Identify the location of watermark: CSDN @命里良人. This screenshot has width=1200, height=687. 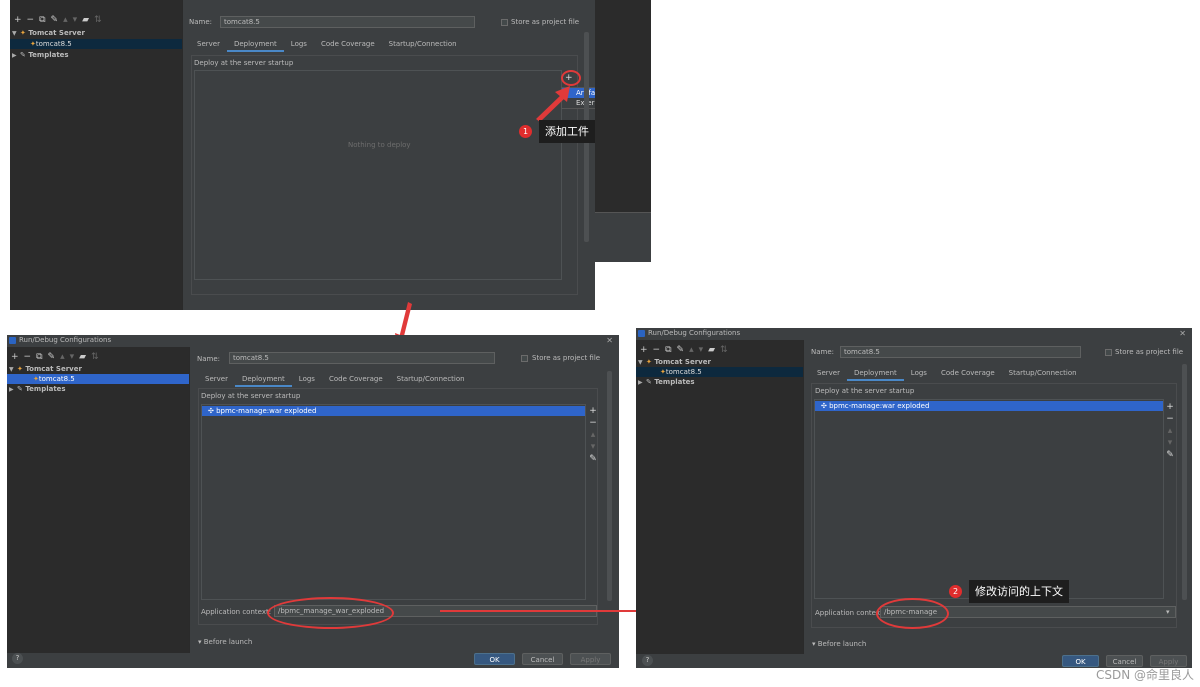
(1144, 675).